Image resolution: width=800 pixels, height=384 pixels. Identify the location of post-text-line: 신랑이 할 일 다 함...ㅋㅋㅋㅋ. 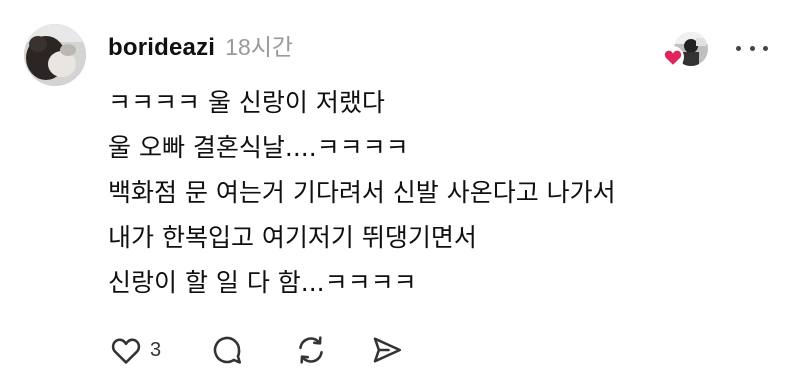
(262, 282).